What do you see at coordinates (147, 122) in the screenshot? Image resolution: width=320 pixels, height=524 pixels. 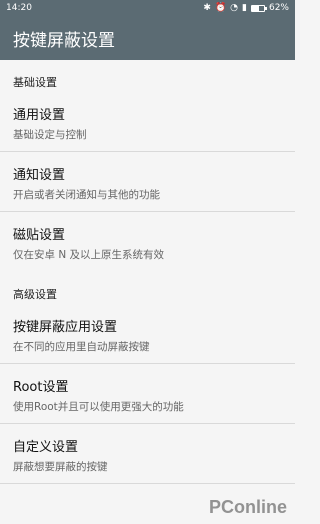 I see `settings-item-general: 通用设置 基础设定与控制` at bounding box center [147, 122].